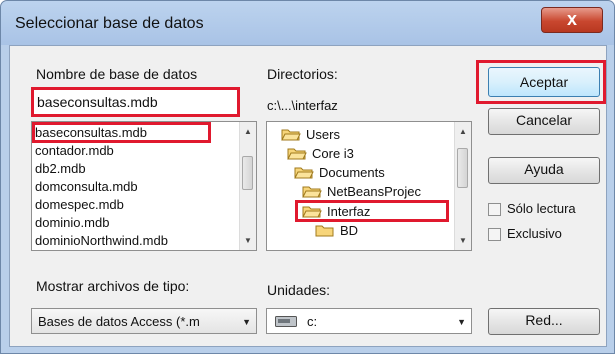 Image resolution: width=615 pixels, height=354 pixels. What do you see at coordinates (79, 205) in the screenshot?
I see `file-item: domespec.mdb` at bounding box center [79, 205].